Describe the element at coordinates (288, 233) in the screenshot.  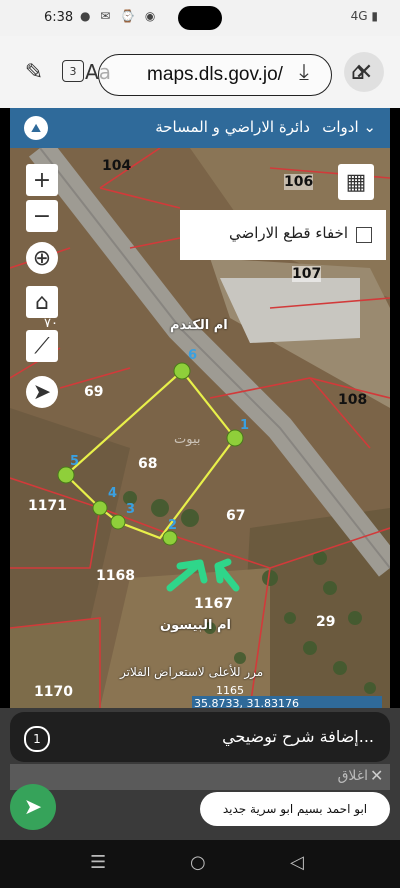
I see `hide-parcels-label: اخفاء قطع الاراضي` at that location.